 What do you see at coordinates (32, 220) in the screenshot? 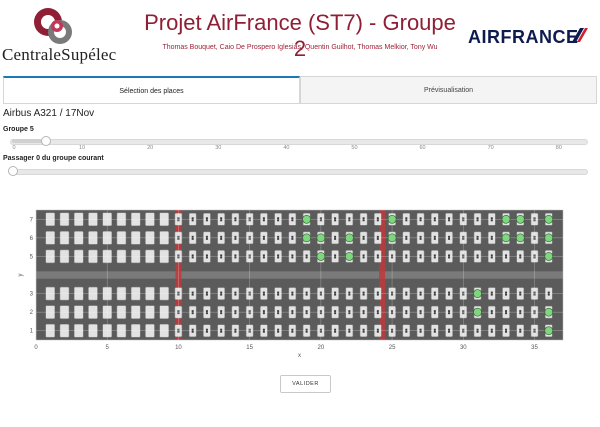
I see `y-tick-label: 7` at bounding box center [32, 220].